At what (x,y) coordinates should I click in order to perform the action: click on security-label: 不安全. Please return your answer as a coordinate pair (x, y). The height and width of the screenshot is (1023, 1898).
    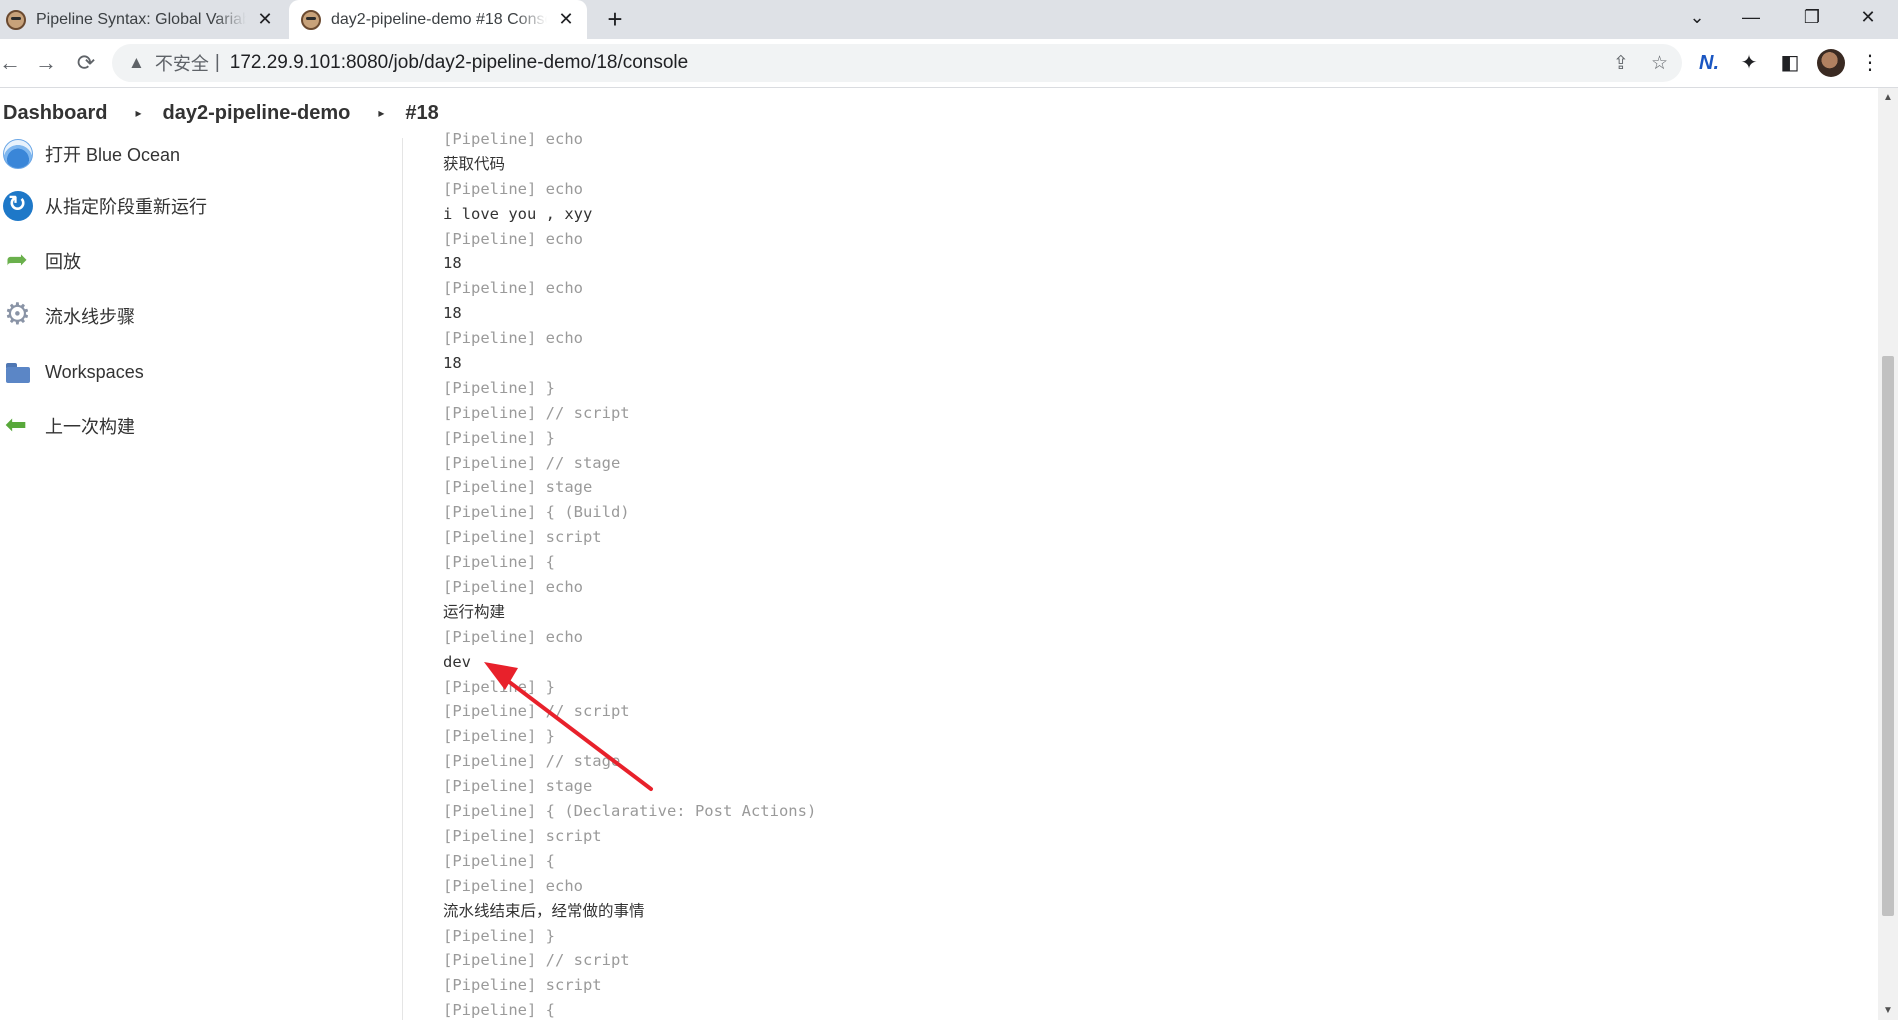
    Looking at the image, I should click on (182, 63).